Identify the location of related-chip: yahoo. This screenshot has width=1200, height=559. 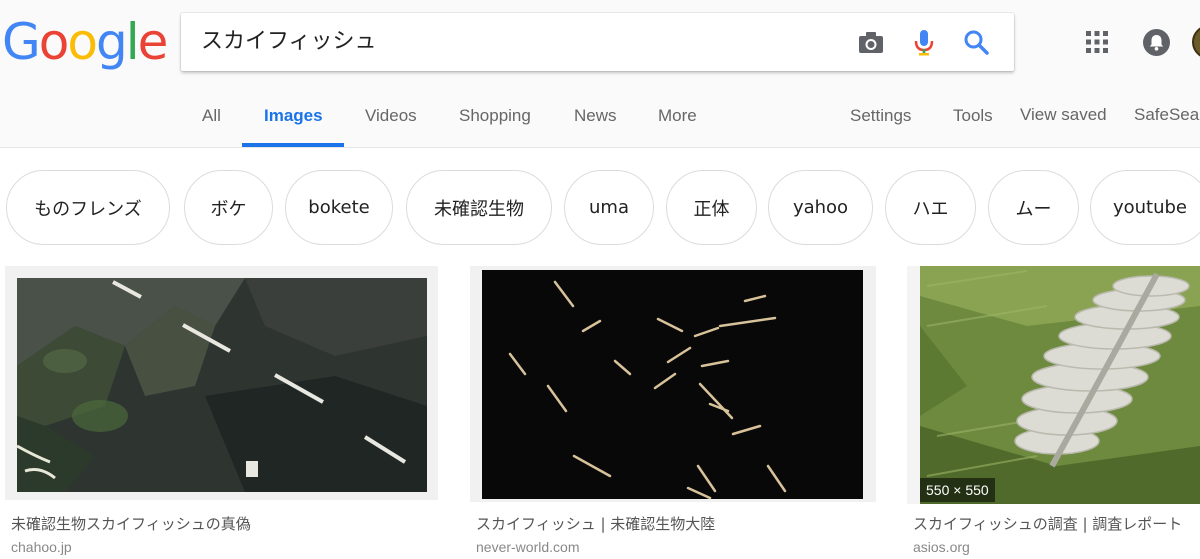
(820, 207).